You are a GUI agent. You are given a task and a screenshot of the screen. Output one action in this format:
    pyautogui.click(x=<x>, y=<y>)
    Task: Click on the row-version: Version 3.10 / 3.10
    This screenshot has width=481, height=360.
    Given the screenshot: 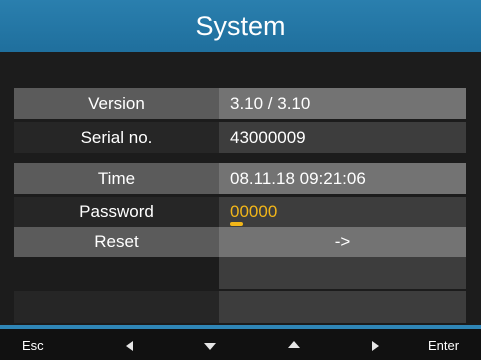 What is the action you would take?
    pyautogui.click(x=240, y=103)
    